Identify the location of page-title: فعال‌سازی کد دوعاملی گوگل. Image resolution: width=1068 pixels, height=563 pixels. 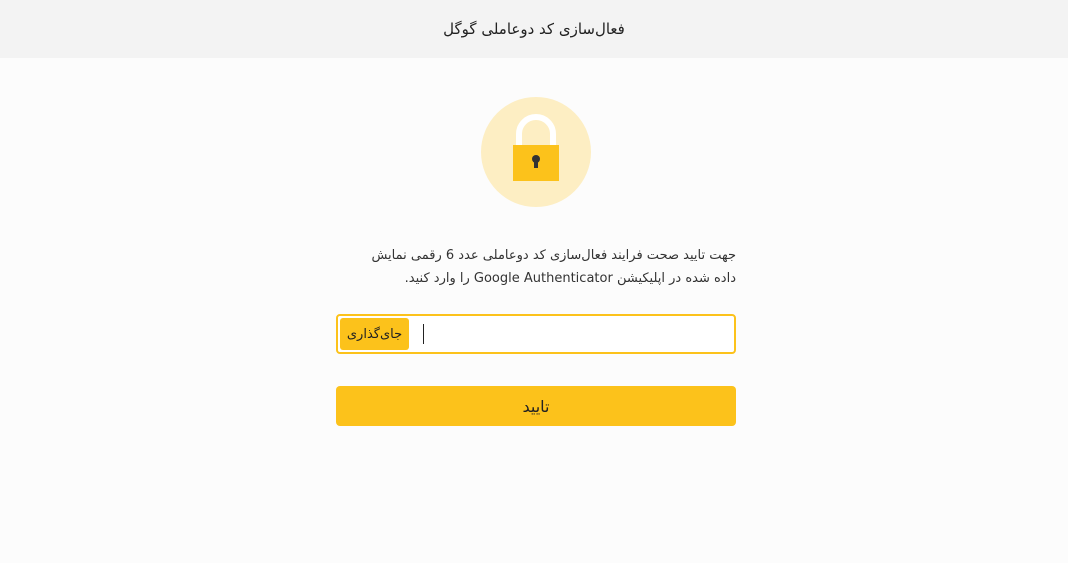
(534, 29).